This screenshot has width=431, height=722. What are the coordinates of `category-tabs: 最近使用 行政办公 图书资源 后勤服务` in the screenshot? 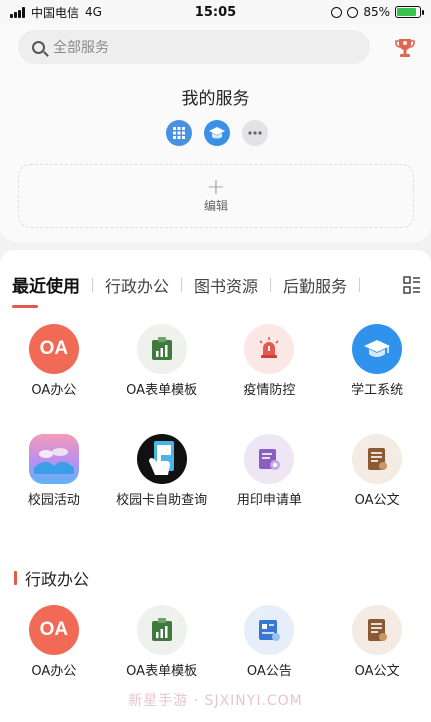 It's located at (186, 284).